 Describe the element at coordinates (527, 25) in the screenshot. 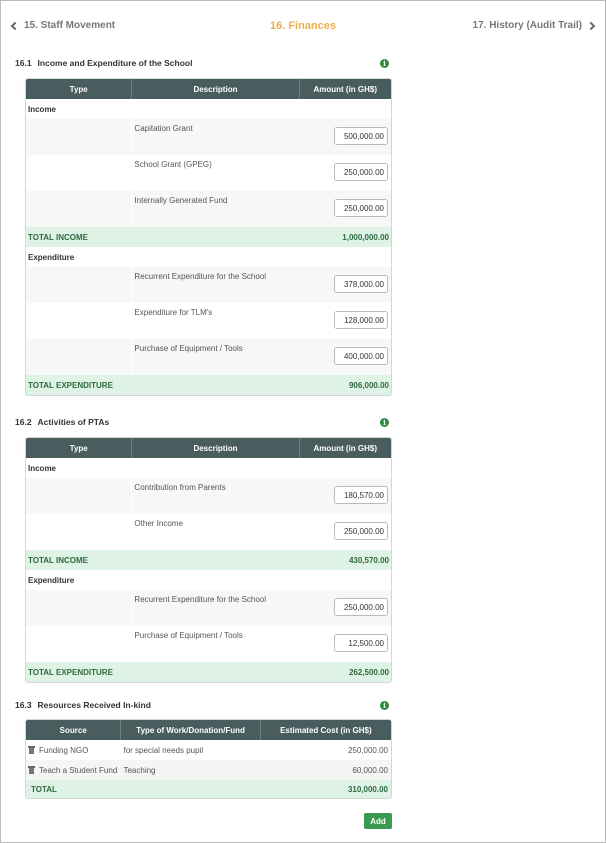

I see `next-section-label: 17. History (Audit Trail)` at that location.